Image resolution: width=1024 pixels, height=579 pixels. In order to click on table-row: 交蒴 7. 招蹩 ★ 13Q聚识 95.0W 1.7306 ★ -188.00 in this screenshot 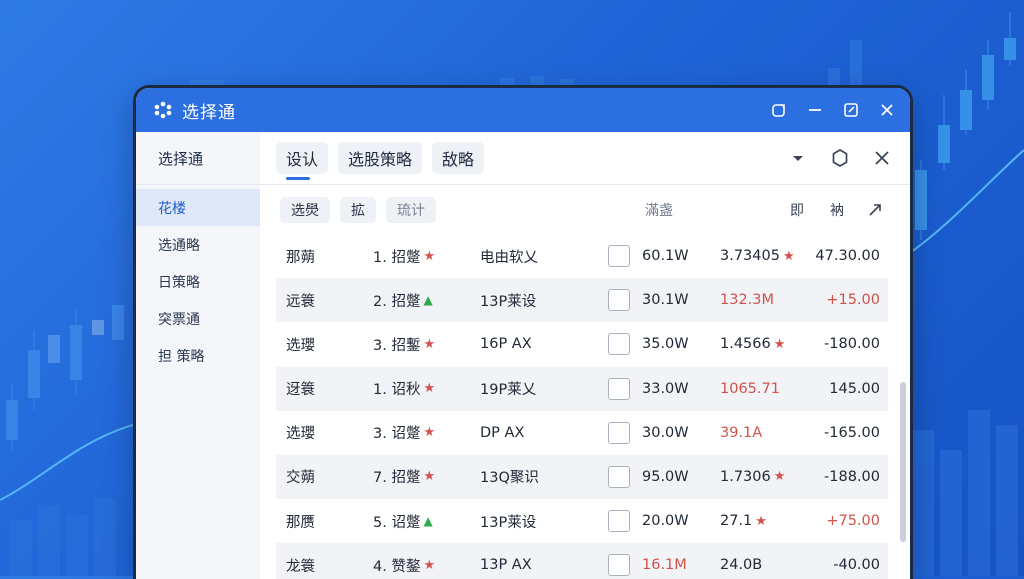, I will do `click(582, 477)`.